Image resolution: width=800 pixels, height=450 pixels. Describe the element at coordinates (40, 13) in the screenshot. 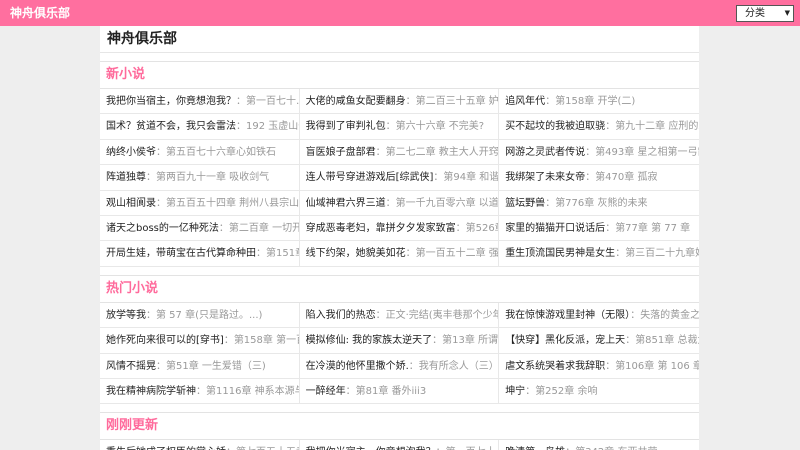

I see `site-brand: 神舟俱乐部` at that location.